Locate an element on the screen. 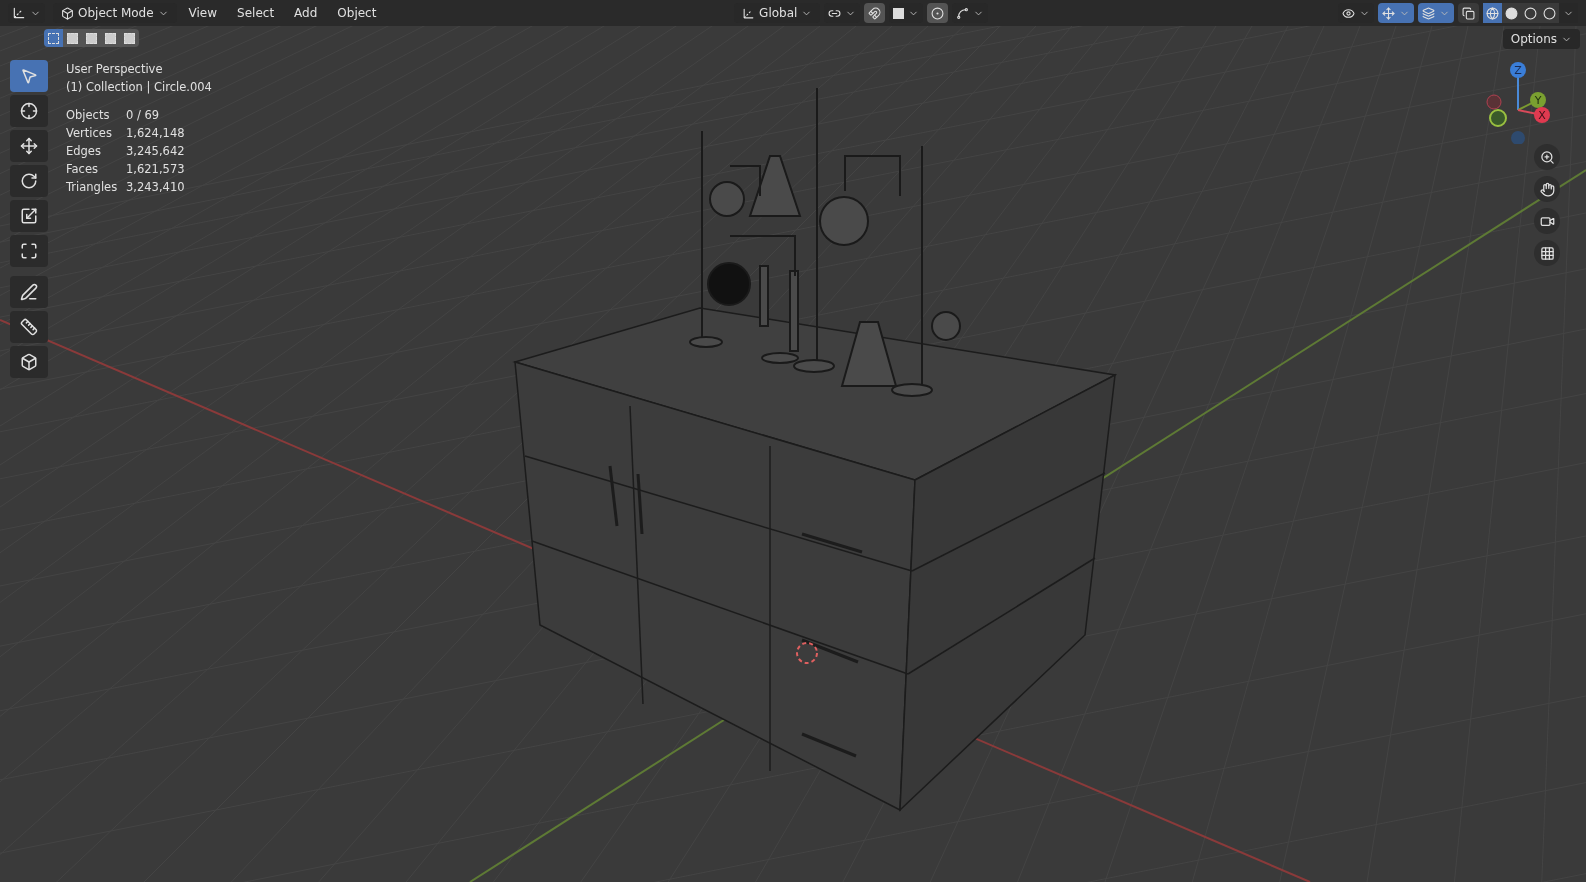 The image size is (1586, 882). stat-value: 1,624,148 is located at coordinates (156, 133).